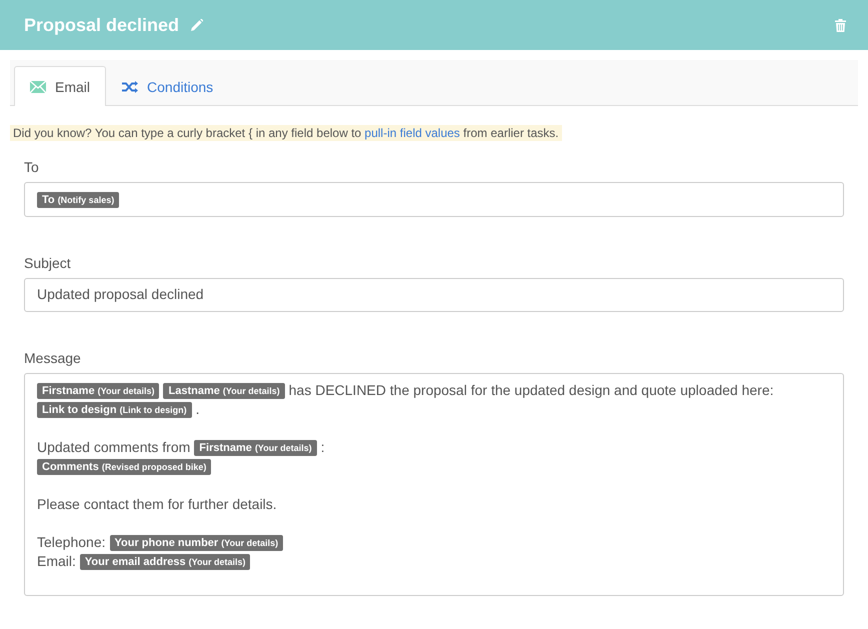 This screenshot has height=629, width=868. What do you see at coordinates (53, 358) in the screenshot?
I see `field-label: Message` at bounding box center [53, 358].